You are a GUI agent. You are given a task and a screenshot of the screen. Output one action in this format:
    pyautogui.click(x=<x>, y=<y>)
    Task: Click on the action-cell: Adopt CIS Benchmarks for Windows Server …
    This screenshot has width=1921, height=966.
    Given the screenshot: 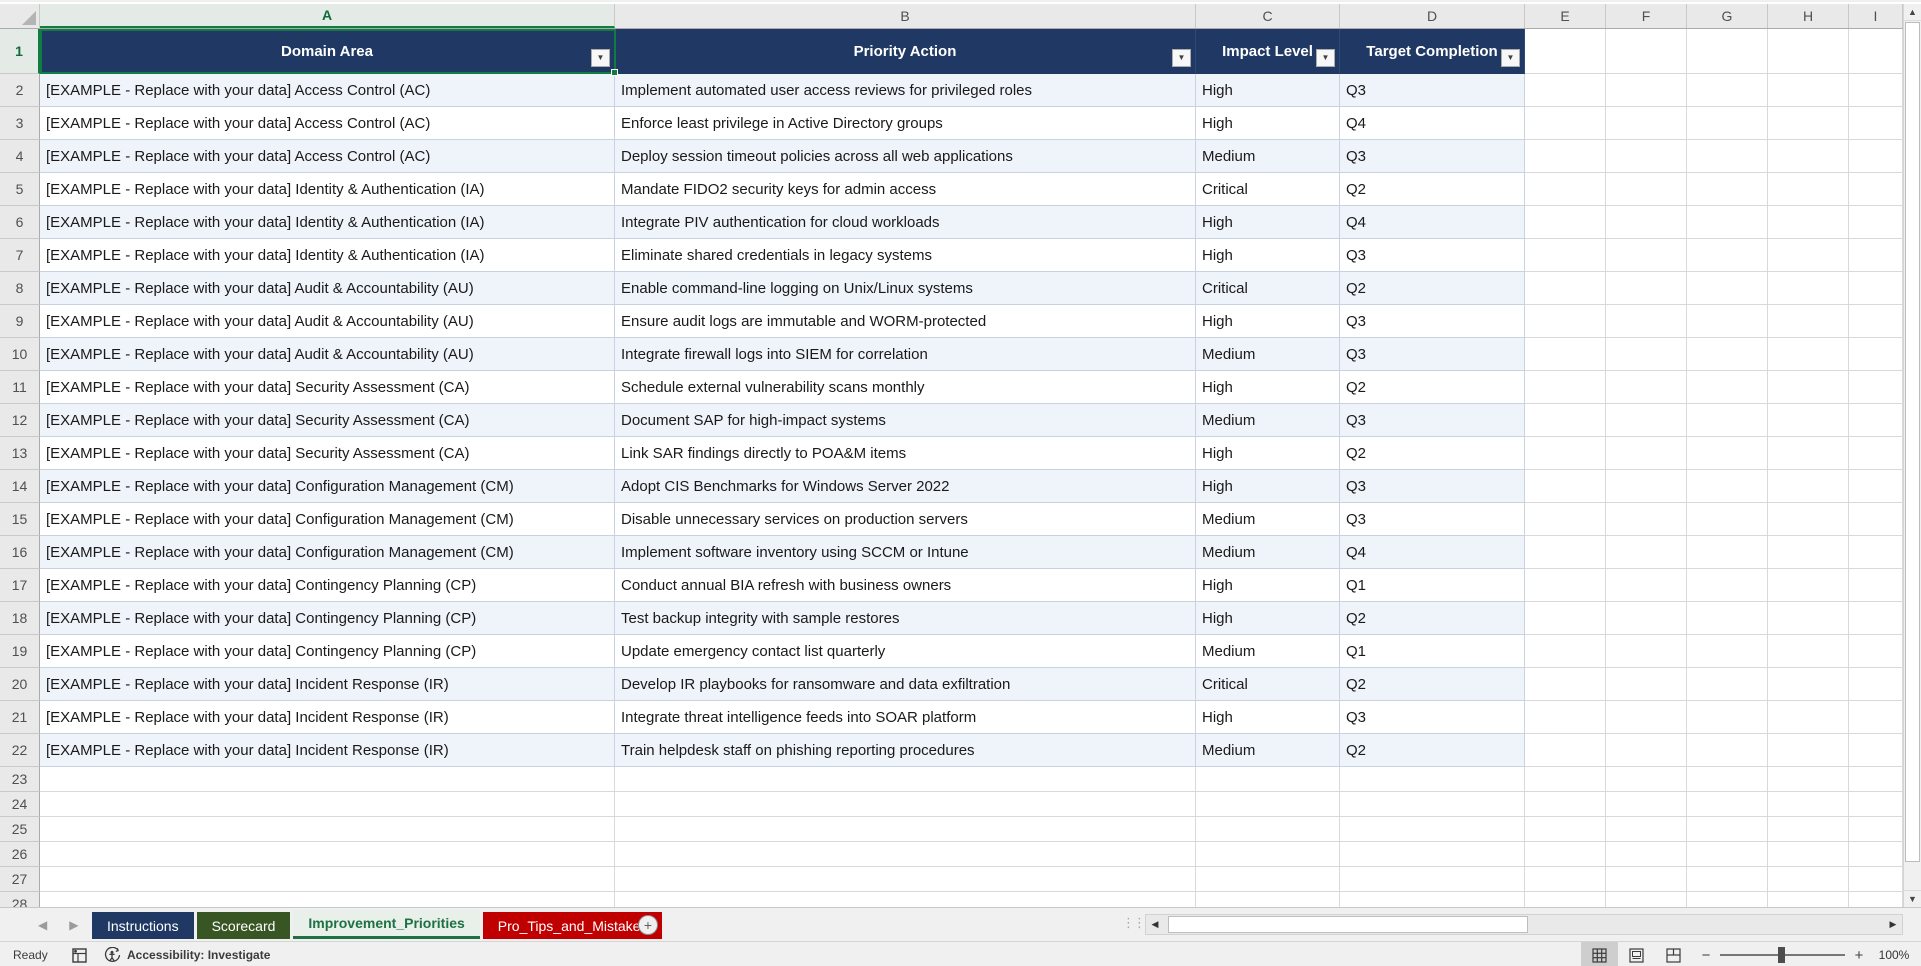 What is the action you would take?
    pyautogui.click(x=905, y=486)
    